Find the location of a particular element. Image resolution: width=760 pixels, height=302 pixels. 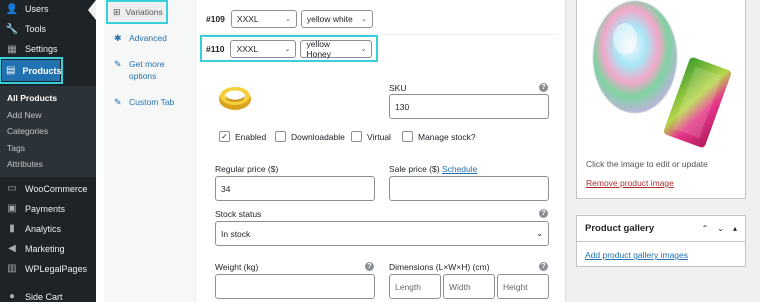

enabled-checkbox: ✓ Enabled is located at coordinates (242, 136).